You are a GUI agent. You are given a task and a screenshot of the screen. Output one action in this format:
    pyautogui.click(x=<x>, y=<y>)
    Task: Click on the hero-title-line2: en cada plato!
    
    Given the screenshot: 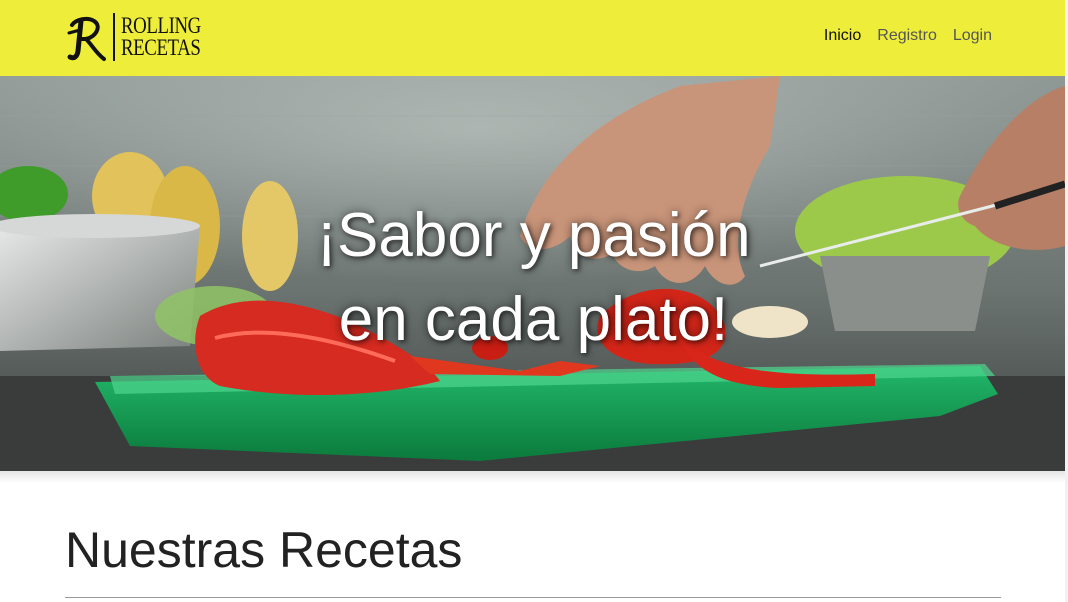 What is the action you would take?
    pyautogui.click(x=533, y=319)
    